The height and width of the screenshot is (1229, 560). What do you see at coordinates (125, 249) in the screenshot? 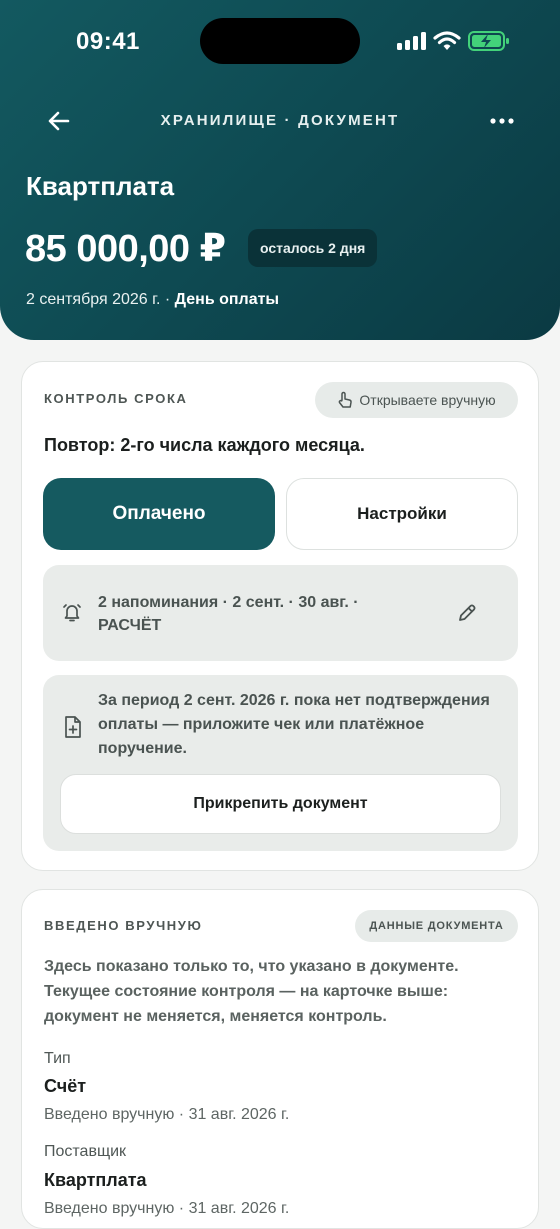
I see `document-amount: 85 000,00 ₽` at bounding box center [125, 249].